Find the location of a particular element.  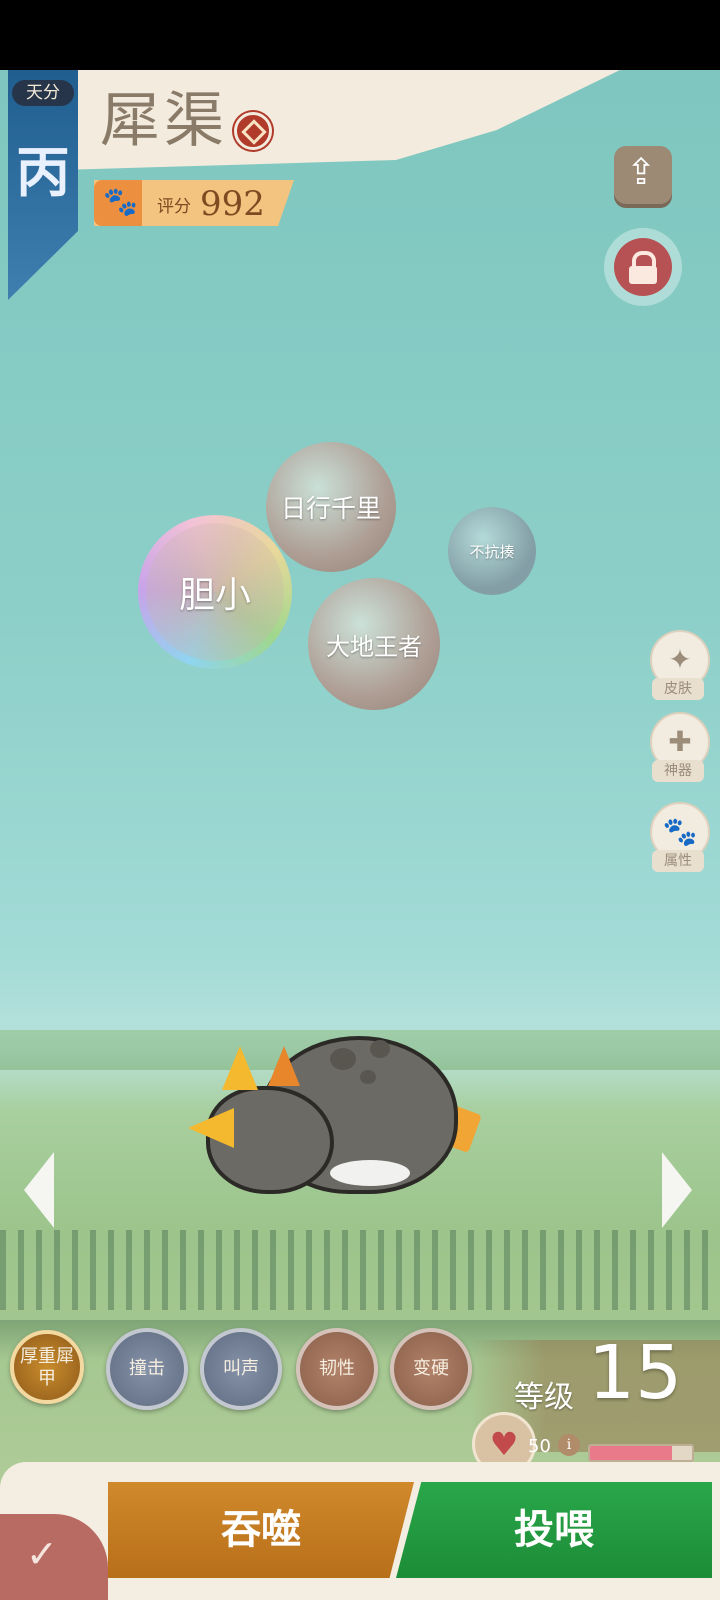

element-badge-icon is located at coordinates (253, 131).